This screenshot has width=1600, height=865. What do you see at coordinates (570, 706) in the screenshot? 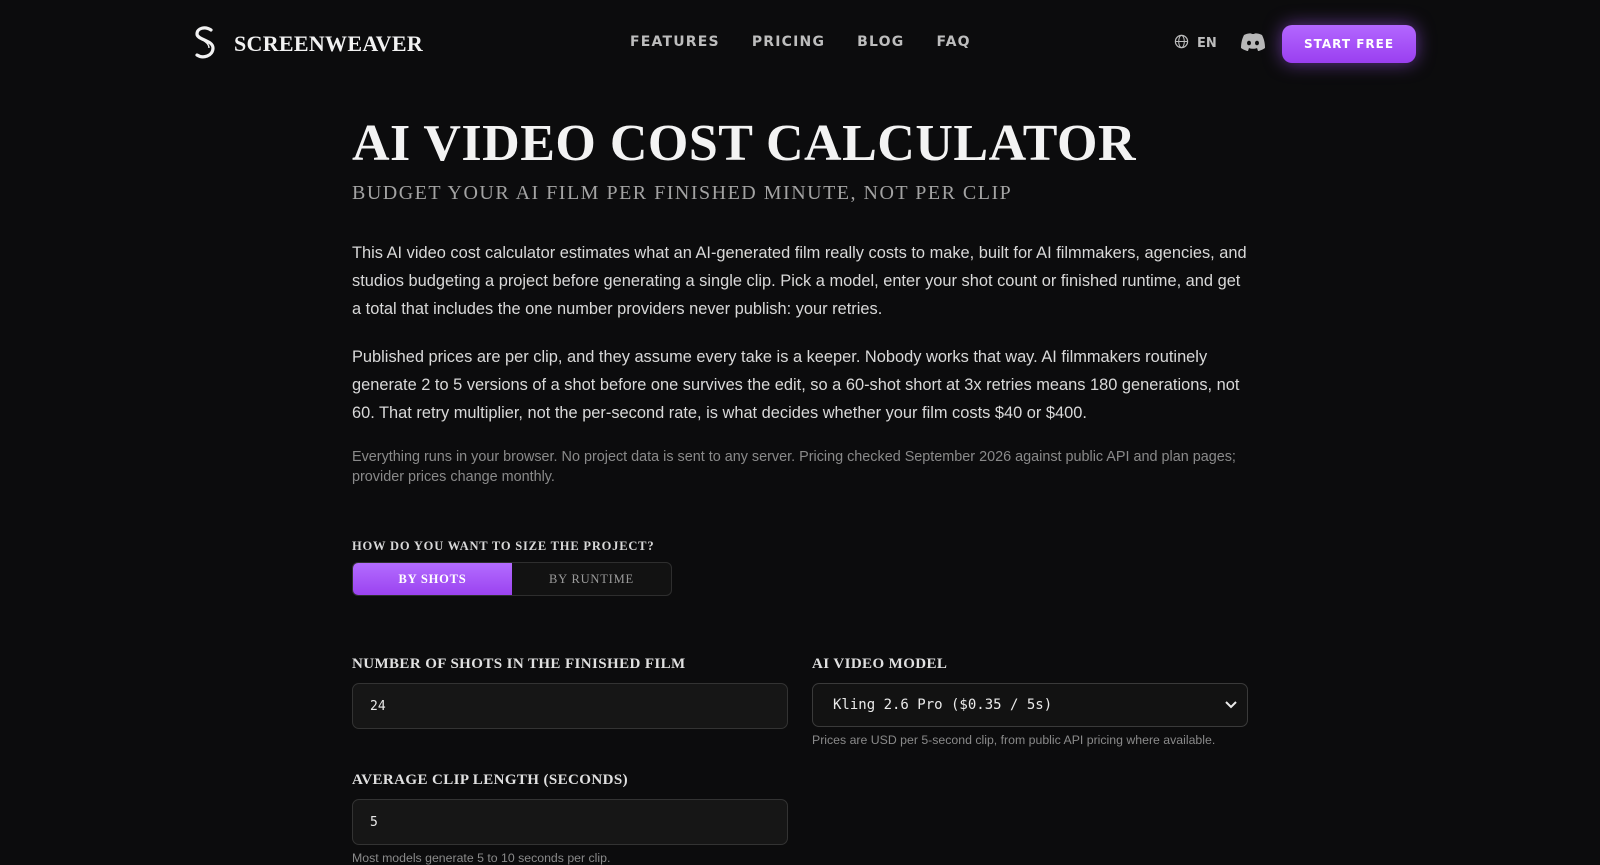
I see `shots-input: 24` at bounding box center [570, 706].